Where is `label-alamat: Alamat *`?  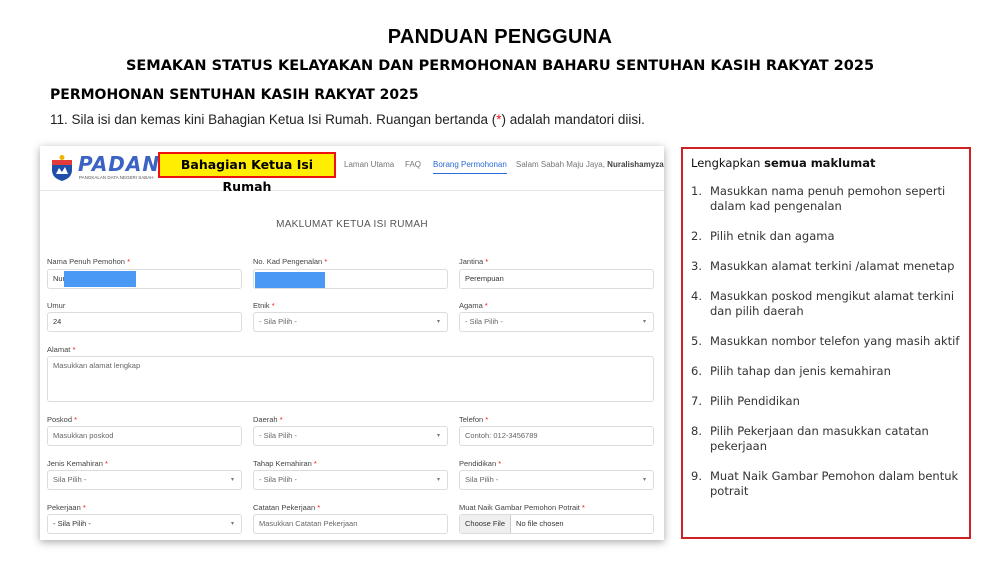 label-alamat: Alamat * is located at coordinates (61, 349).